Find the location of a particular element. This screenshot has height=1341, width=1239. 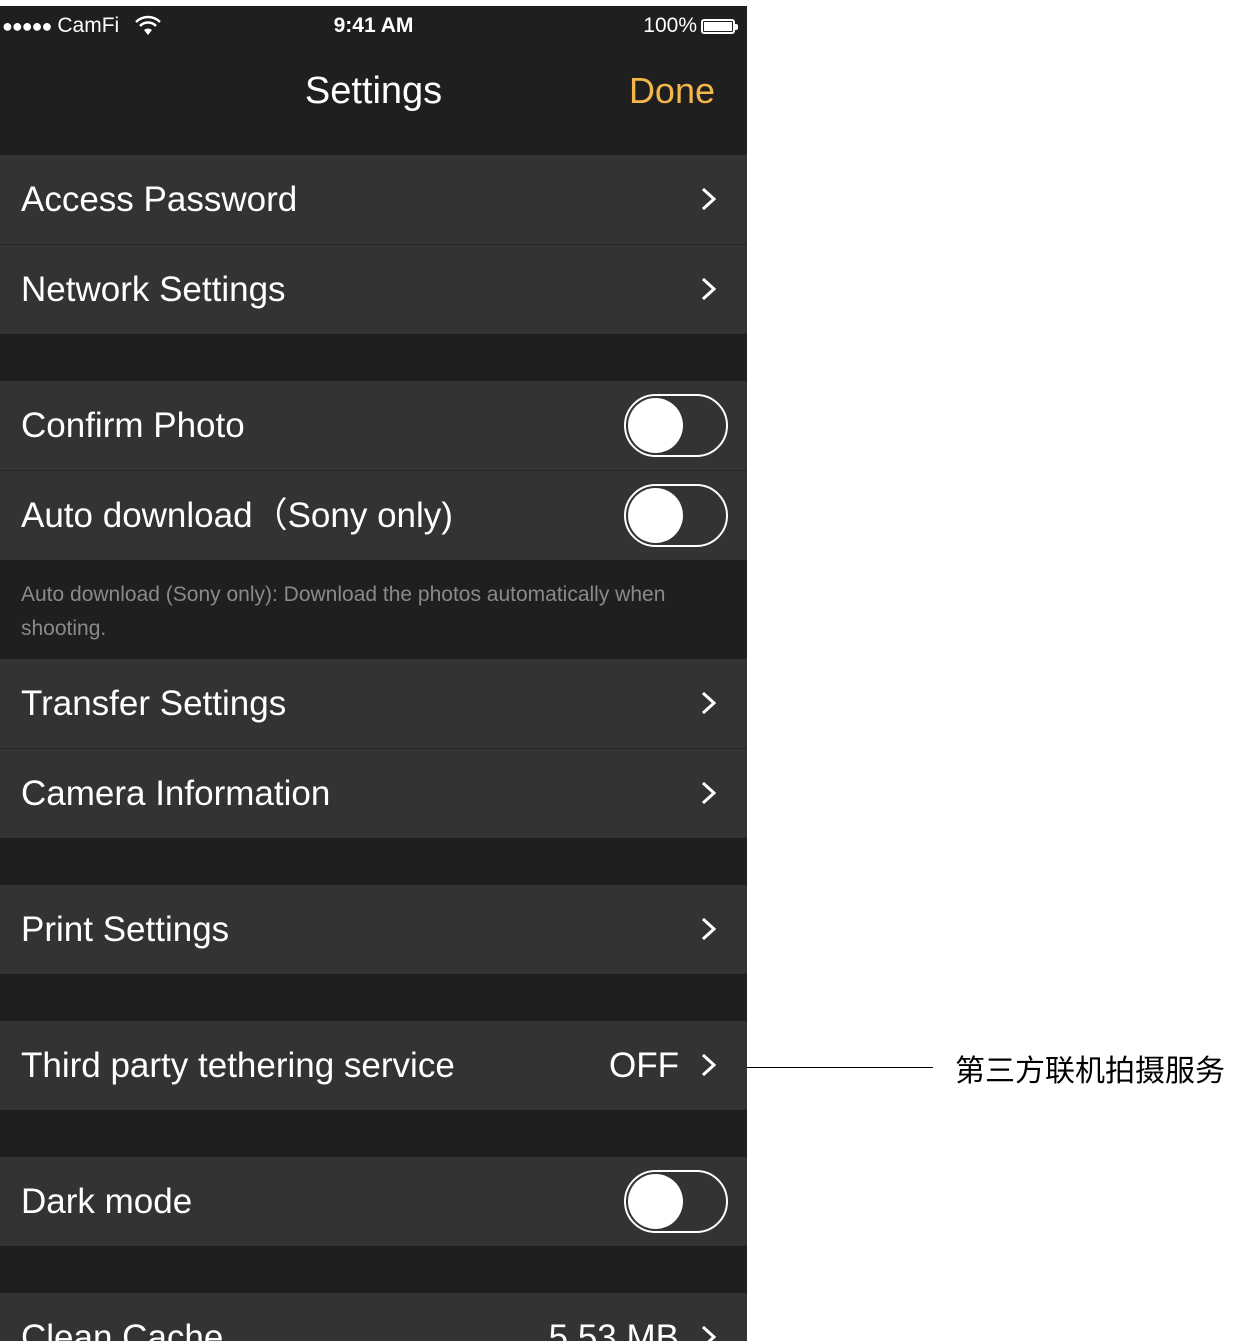

clean-cache-row: Clean Cache 5.53 MB is located at coordinates (373, 1317).